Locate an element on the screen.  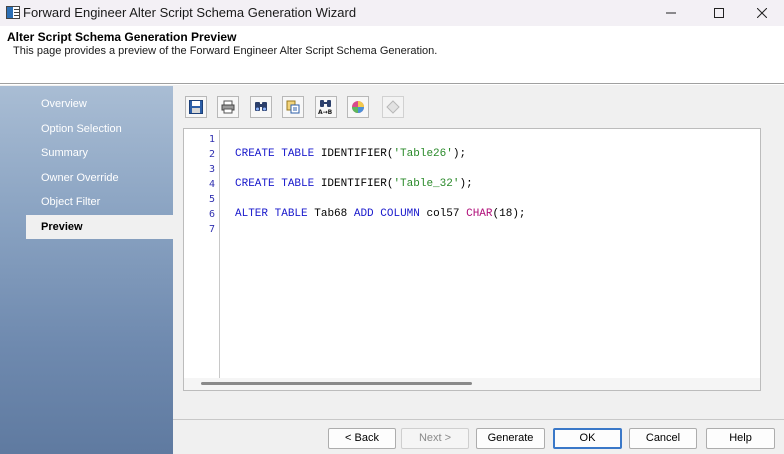
clear-button is located at coordinates (393, 107).